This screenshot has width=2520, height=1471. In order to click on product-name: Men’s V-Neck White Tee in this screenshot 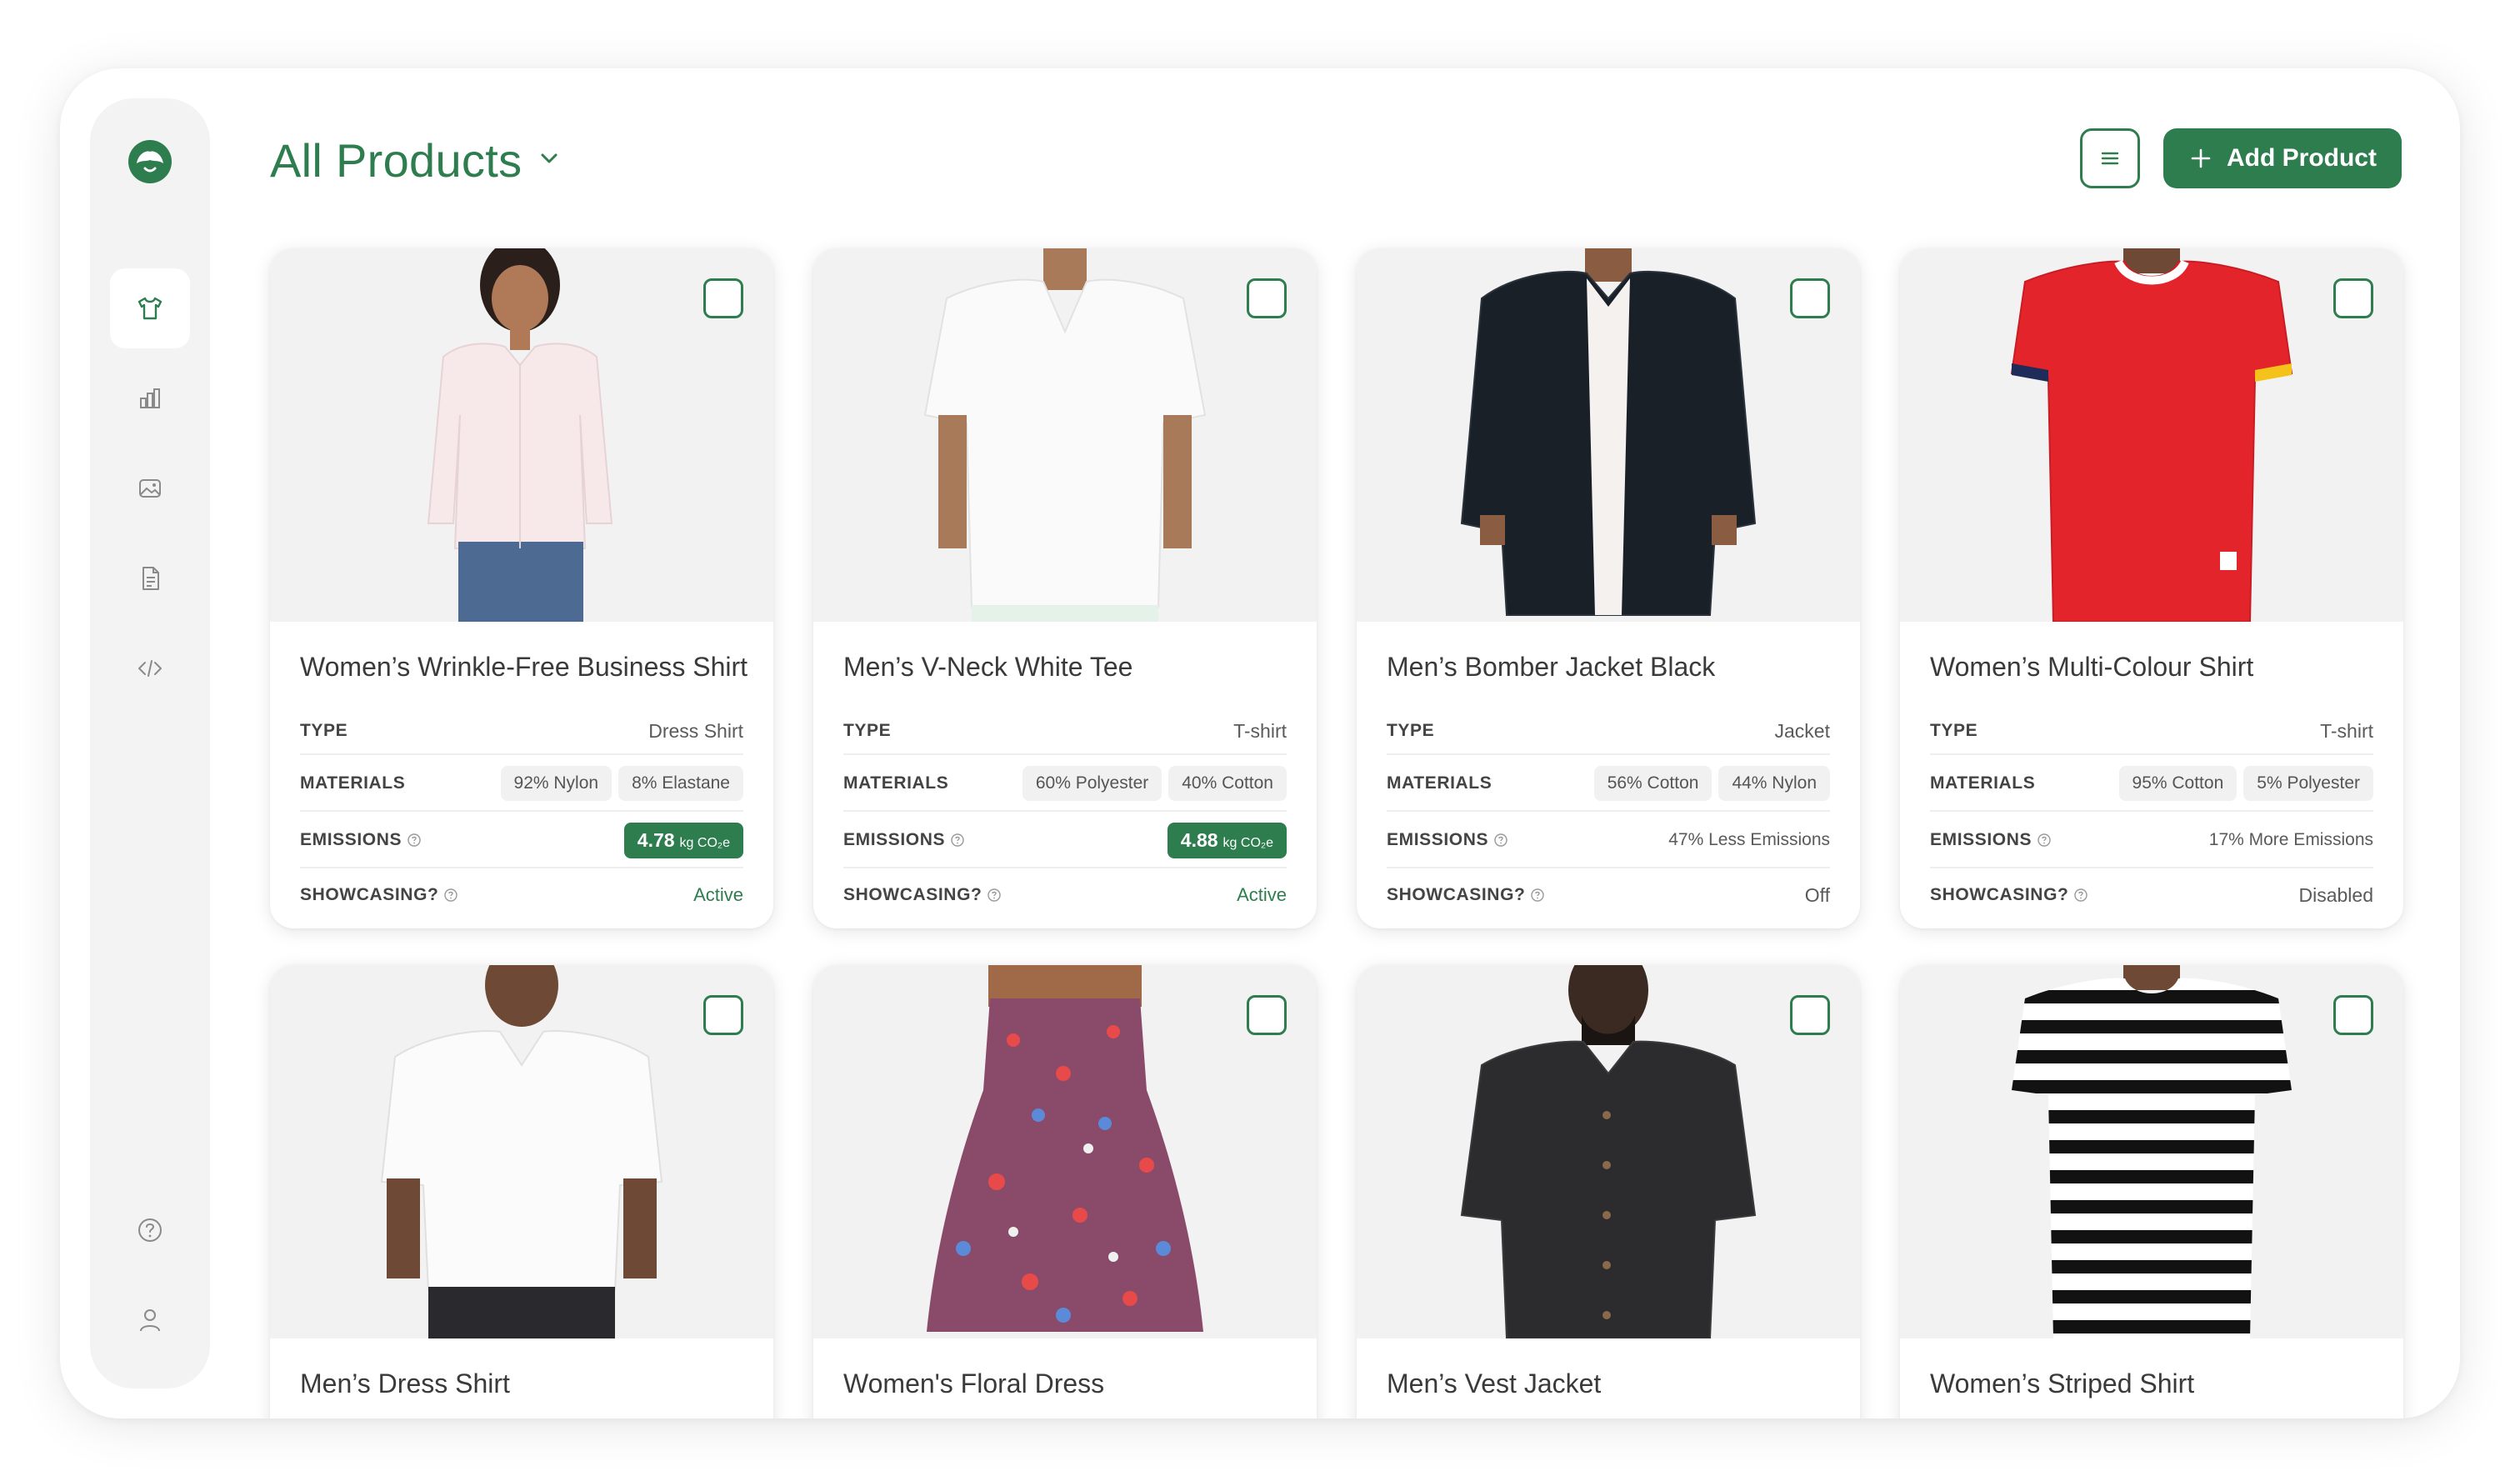, I will do `click(988, 667)`.